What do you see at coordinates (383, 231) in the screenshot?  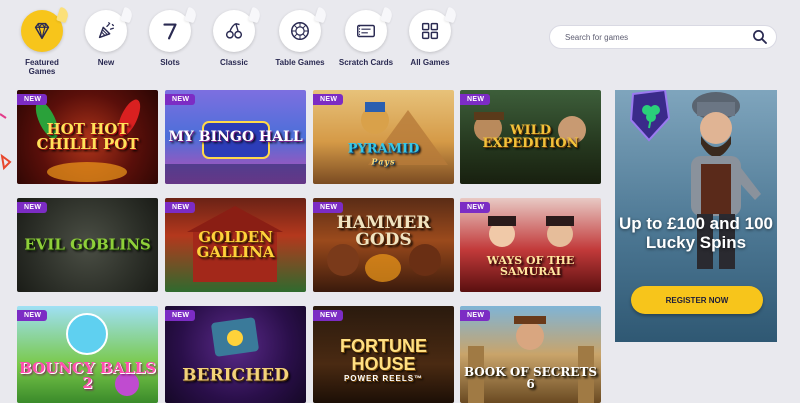 I see `game-title: HAMMER GODS` at bounding box center [383, 231].